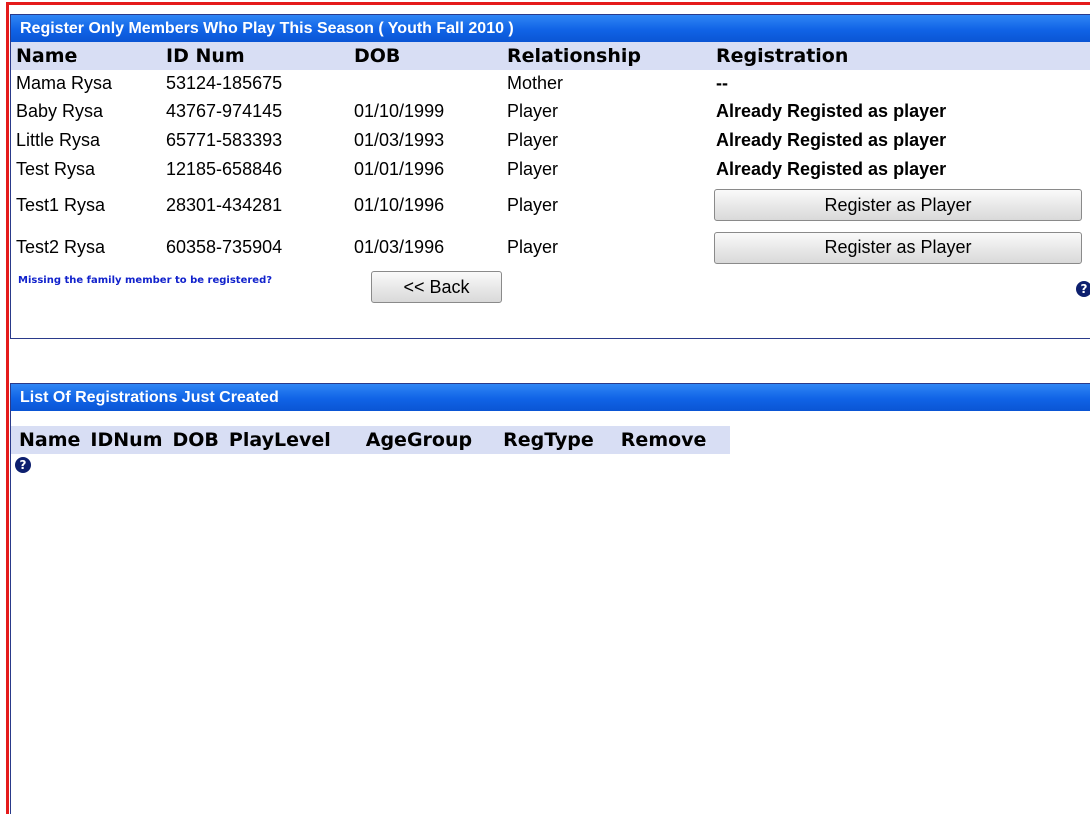 The width and height of the screenshot is (1090, 814). Describe the element at coordinates (224, 169) in the screenshot. I see `member-id: 12185-658846` at that location.